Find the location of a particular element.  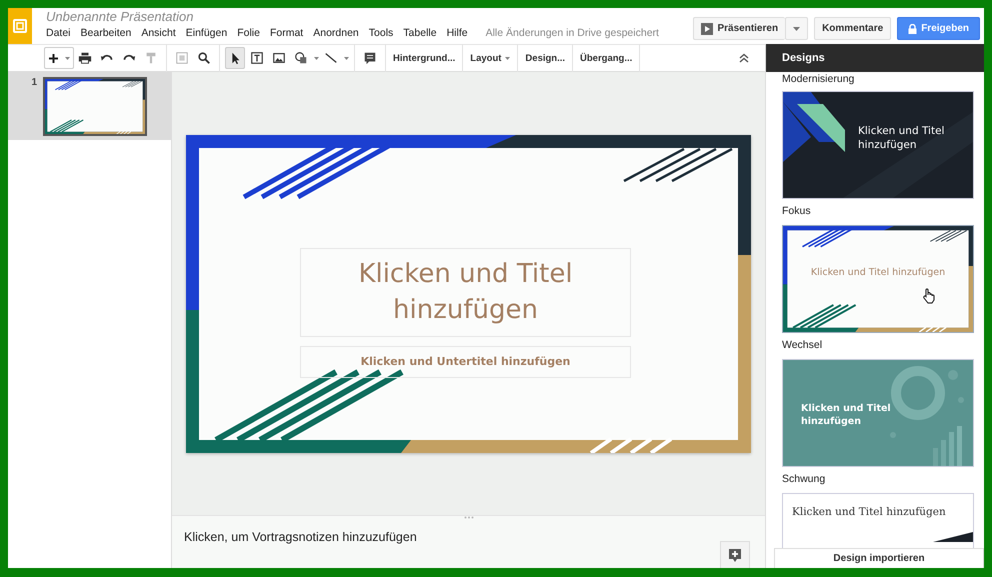

theme-name: Modernisierung is located at coordinates (819, 79).